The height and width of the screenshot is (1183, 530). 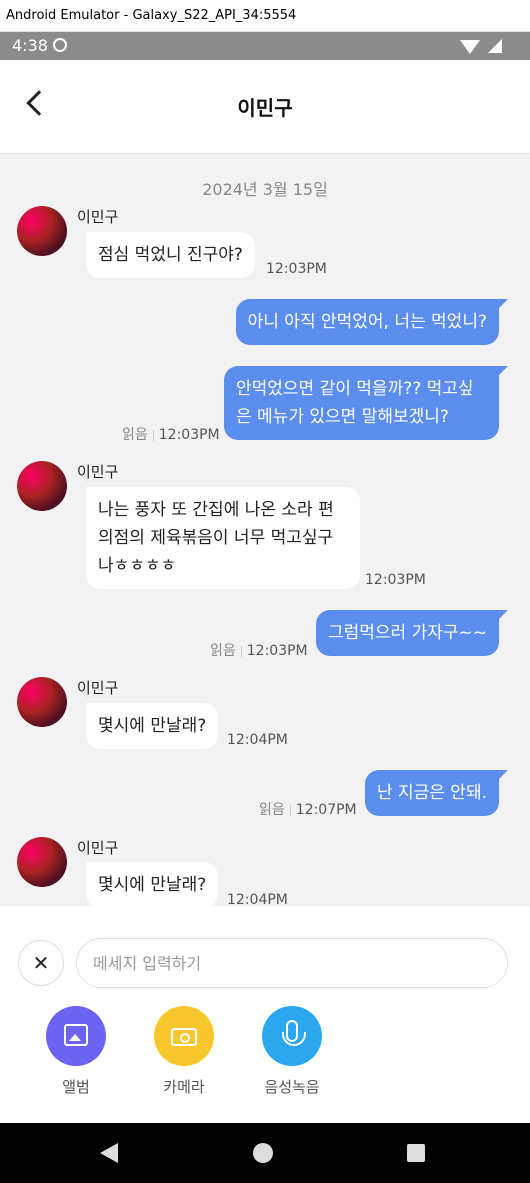 I want to click on nav-home-icon, so click(x=263, y=1153).